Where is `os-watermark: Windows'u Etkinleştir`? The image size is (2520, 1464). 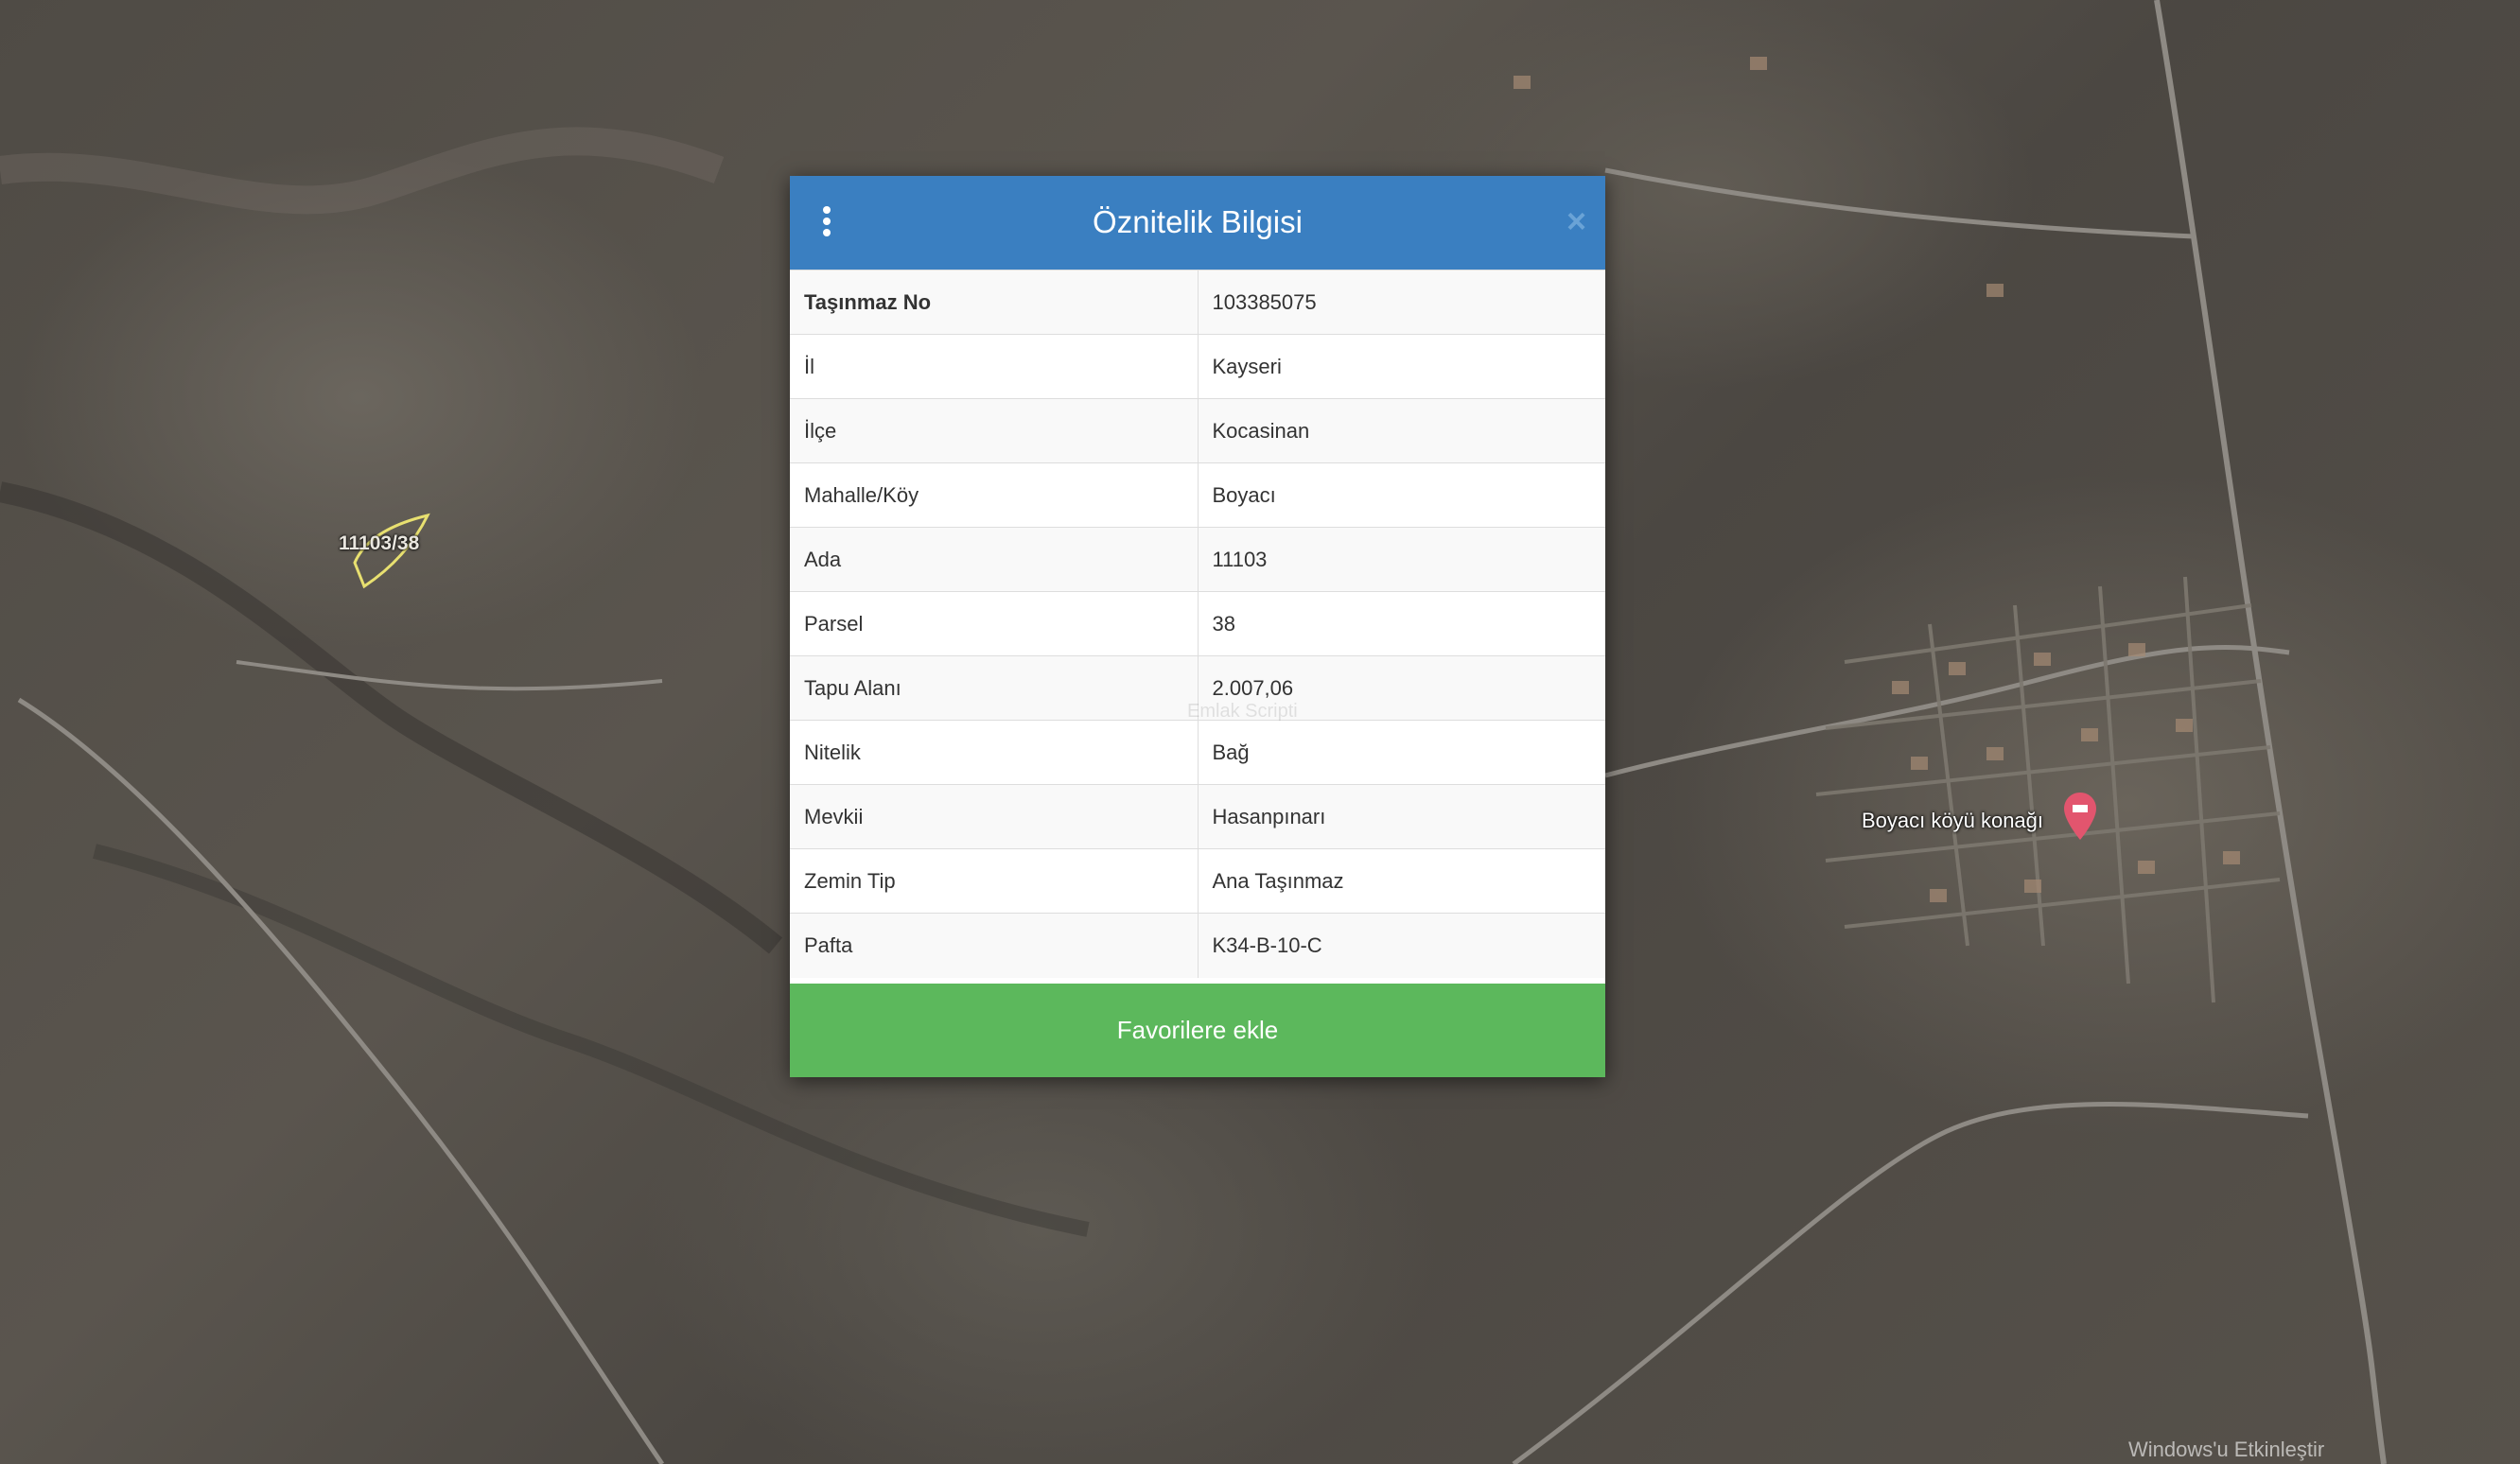
os-watermark: Windows'u Etkinleştir is located at coordinates (2226, 1449).